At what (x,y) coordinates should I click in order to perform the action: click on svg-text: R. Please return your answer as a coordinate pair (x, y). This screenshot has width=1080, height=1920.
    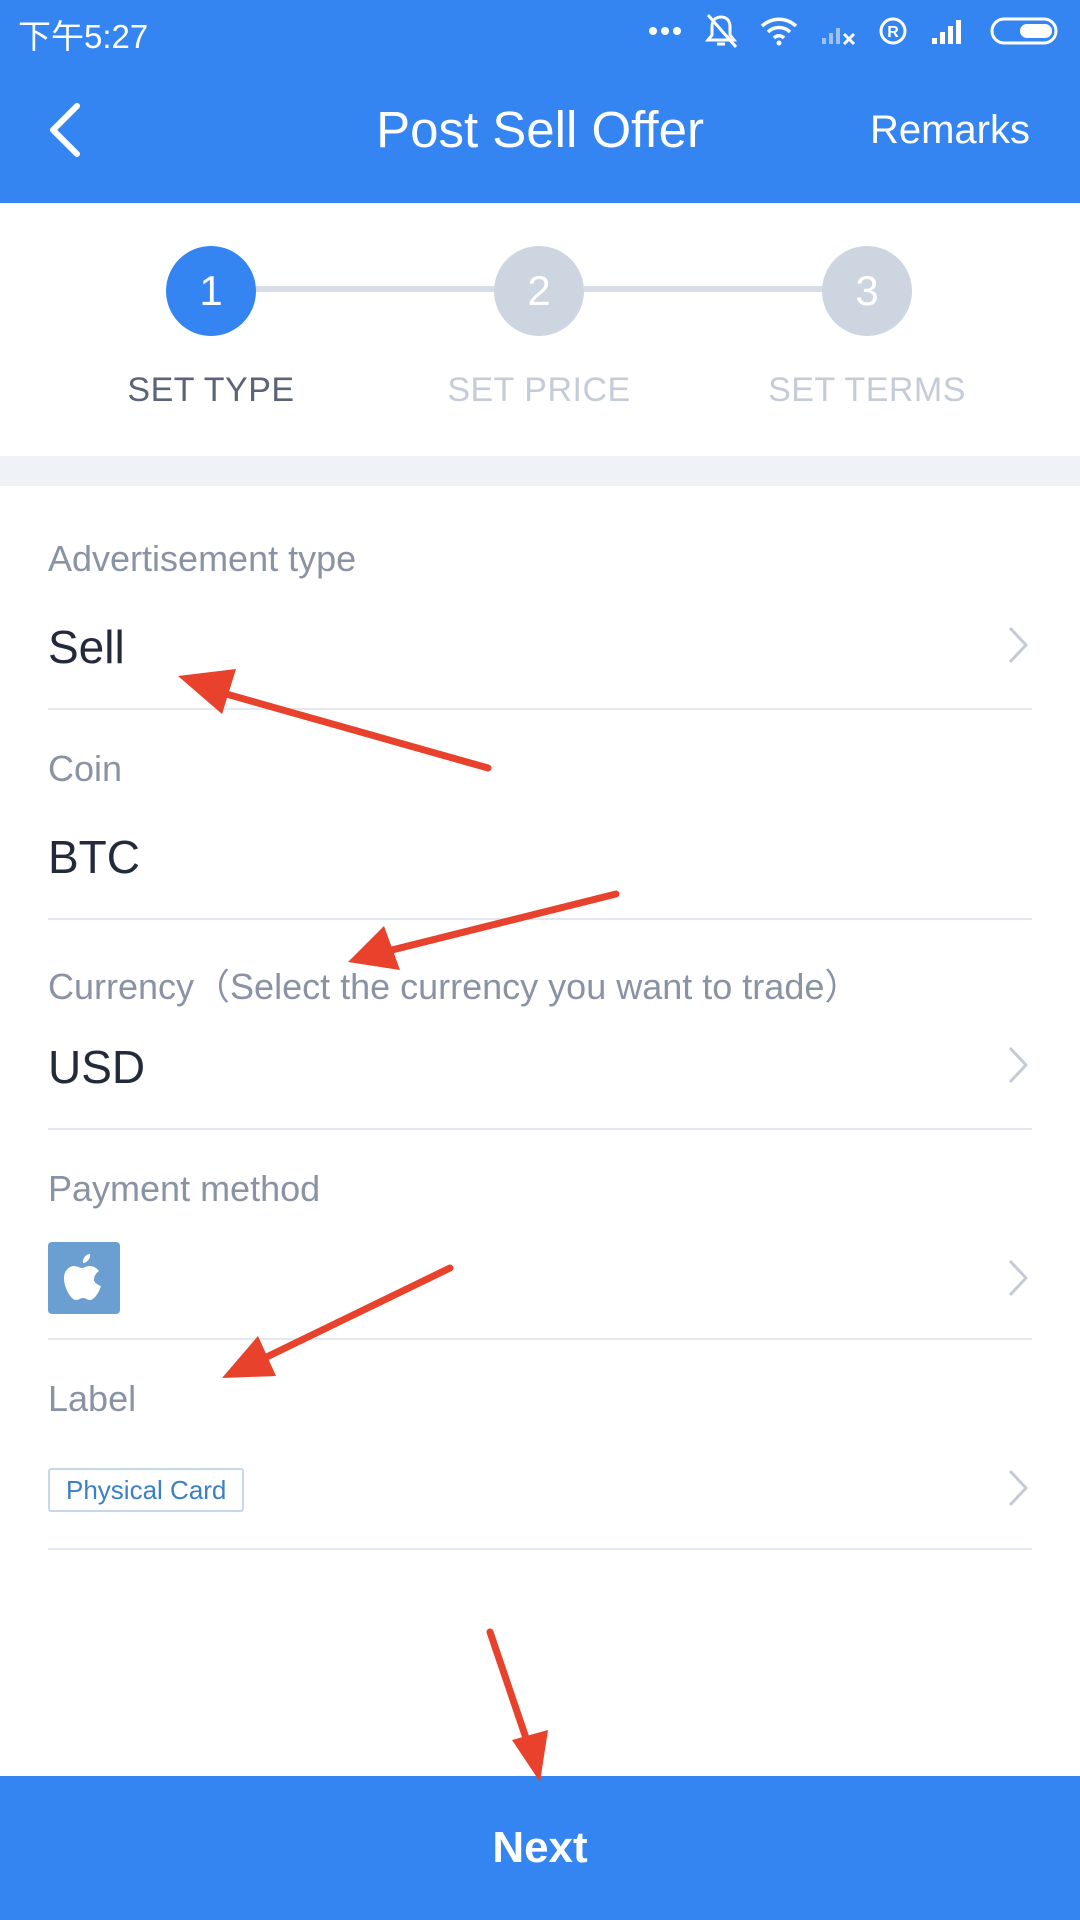
    Looking at the image, I should click on (893, 32).